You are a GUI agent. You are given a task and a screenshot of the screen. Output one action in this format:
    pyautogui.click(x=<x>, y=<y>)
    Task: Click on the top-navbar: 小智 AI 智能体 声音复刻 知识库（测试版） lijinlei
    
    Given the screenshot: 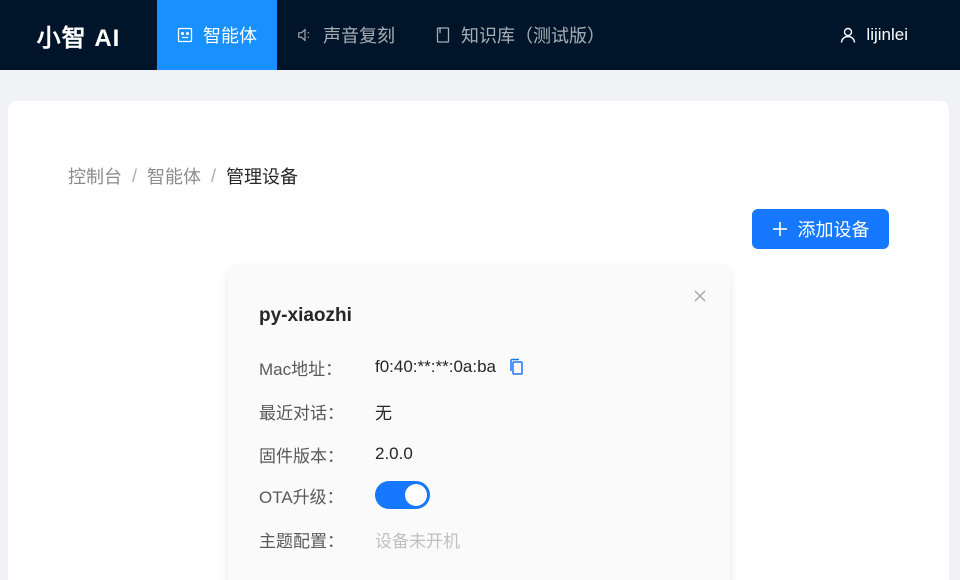 What is the action you would take?
    pyautogui.click(x=480, y=35)
    